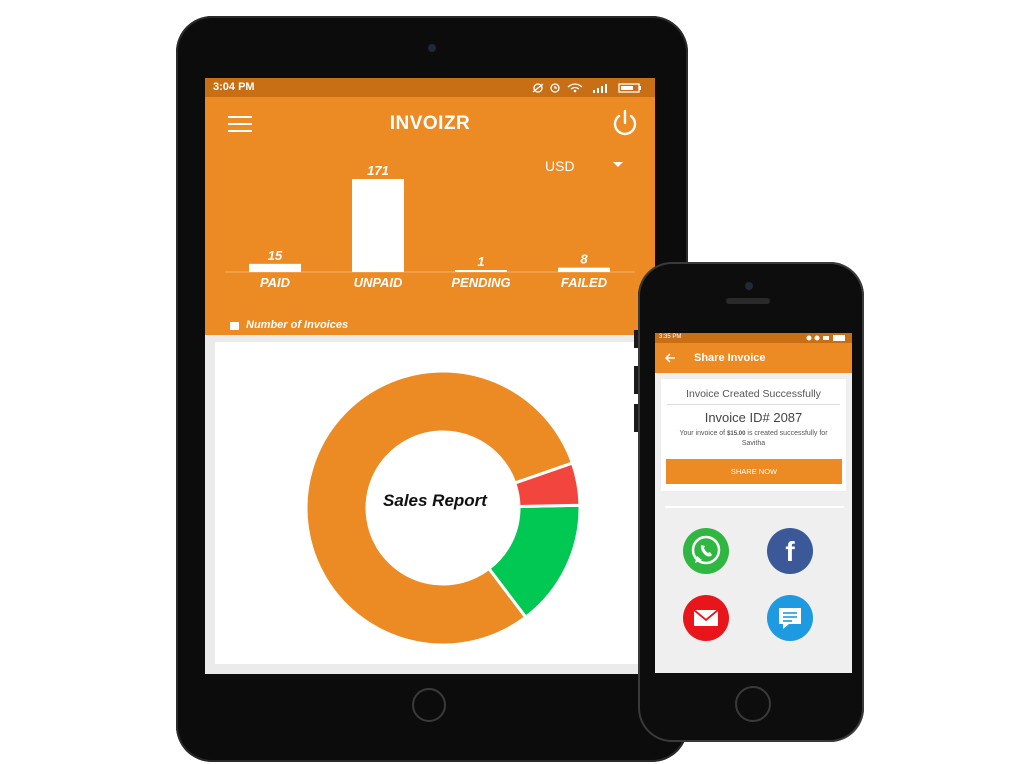  I want to click on bar-value-unpaid: 171, so click(378, 170).